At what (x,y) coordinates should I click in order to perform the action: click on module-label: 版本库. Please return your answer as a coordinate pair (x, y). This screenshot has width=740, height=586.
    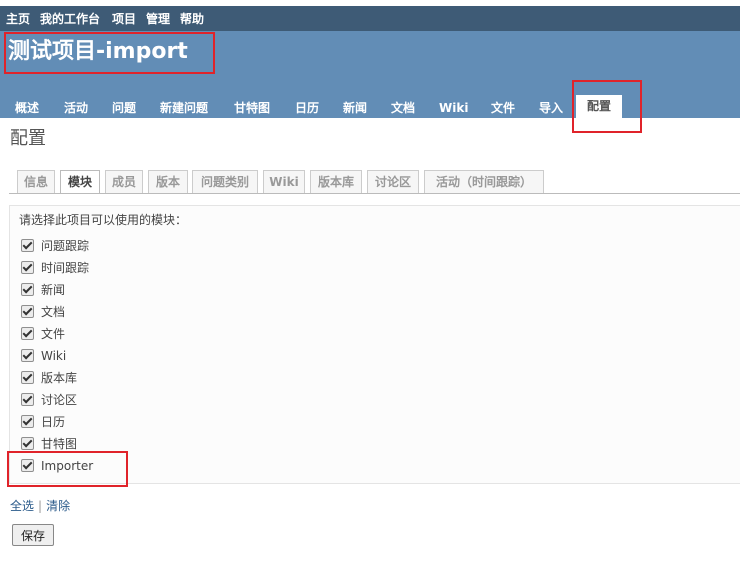
    Looking at the image, I should click on (59, 378).